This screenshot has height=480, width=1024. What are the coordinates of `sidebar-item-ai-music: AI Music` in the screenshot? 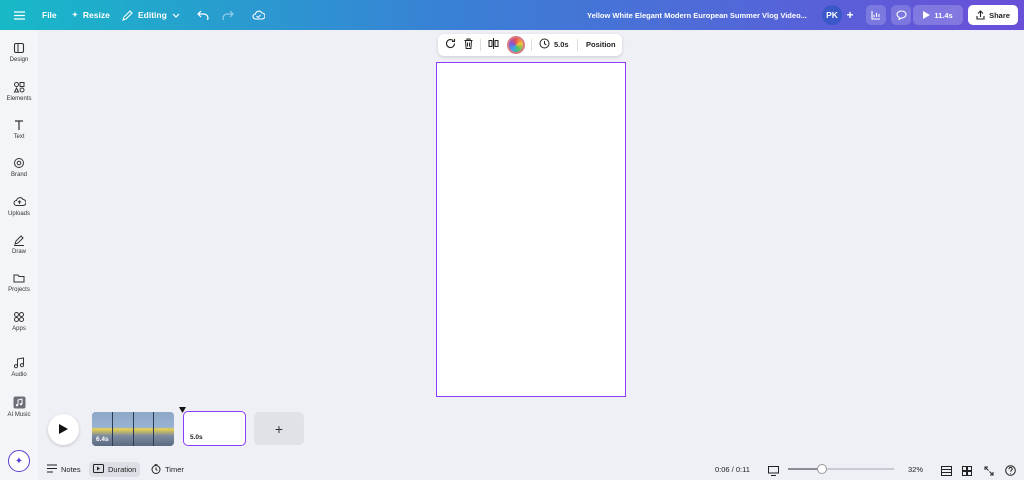 It's located at (19, 414).